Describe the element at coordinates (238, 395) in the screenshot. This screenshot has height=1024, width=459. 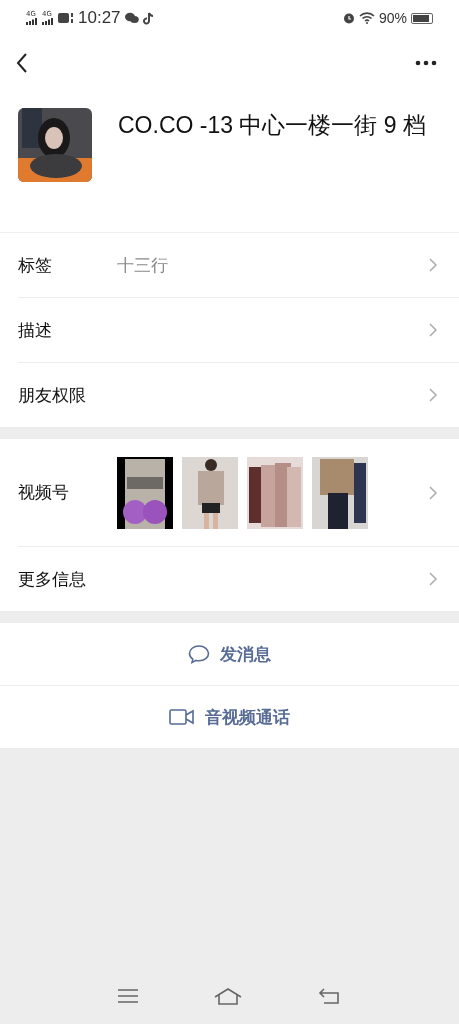
I see `settings-row: 朋友权限` at that location.